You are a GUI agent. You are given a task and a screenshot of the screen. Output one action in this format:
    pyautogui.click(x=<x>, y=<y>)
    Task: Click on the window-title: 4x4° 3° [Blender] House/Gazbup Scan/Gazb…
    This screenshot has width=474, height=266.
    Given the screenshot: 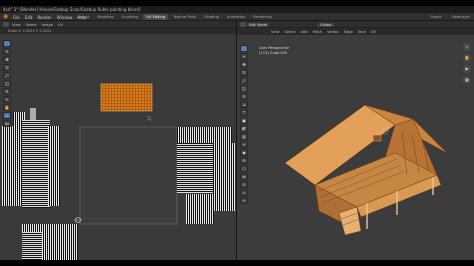 What is the action you would take?
    pyautogui.click(x=72, y=9)
    